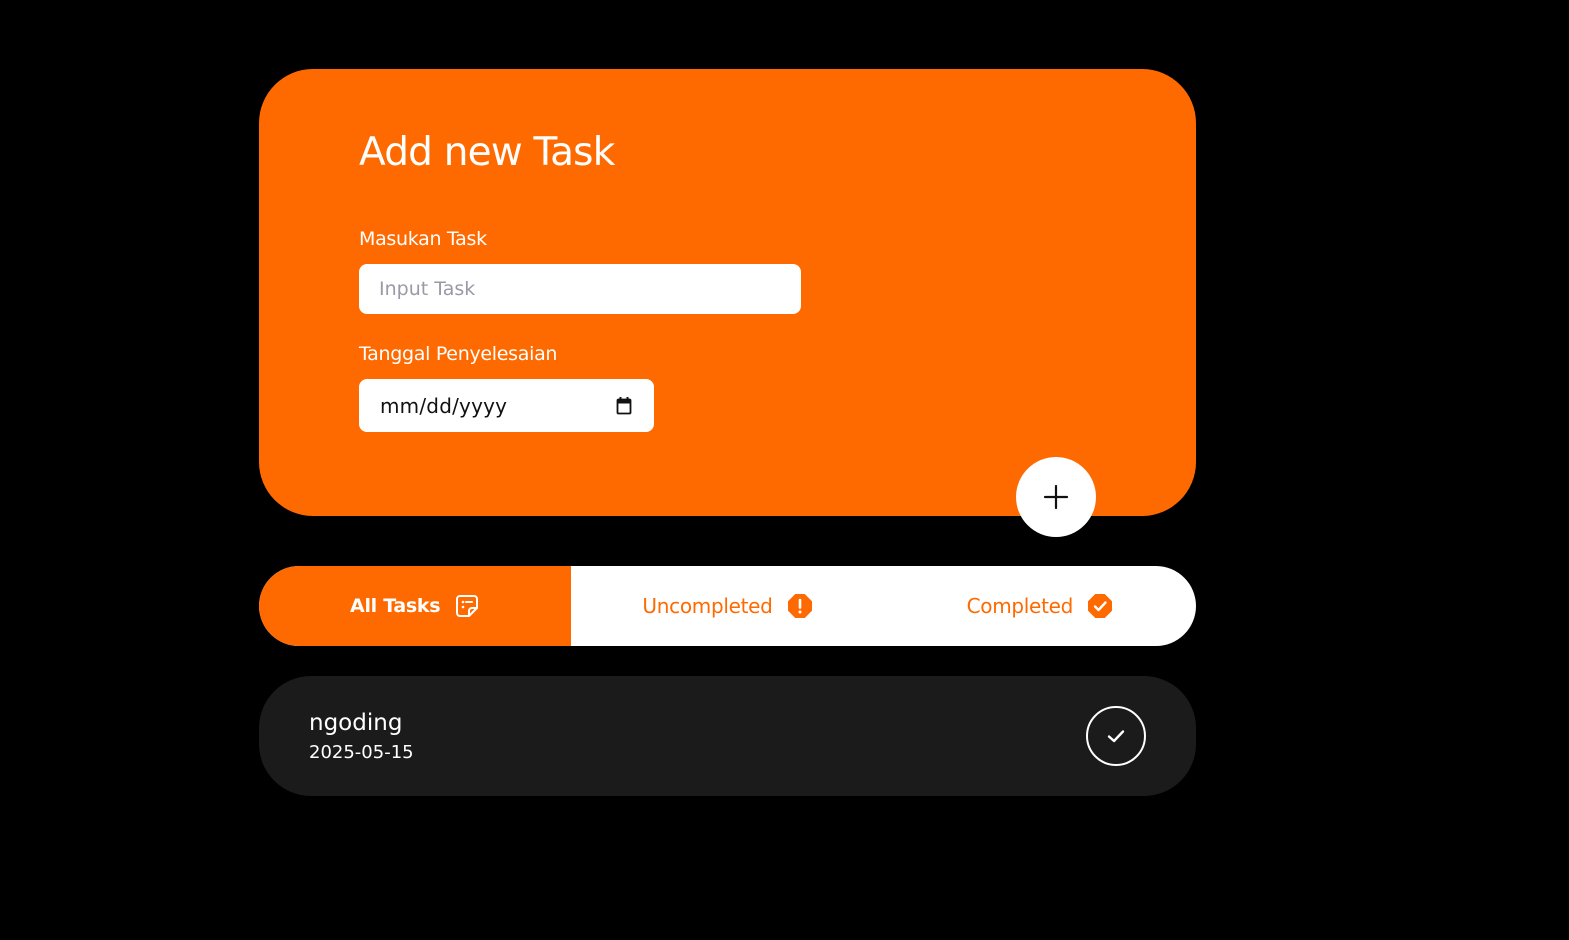 Image resolution: width=1569 pixels, height=940 pixels. Describe the element at coordinates (395, 606) in the screenshot. I see `tab-label: All Tasks` at that location.